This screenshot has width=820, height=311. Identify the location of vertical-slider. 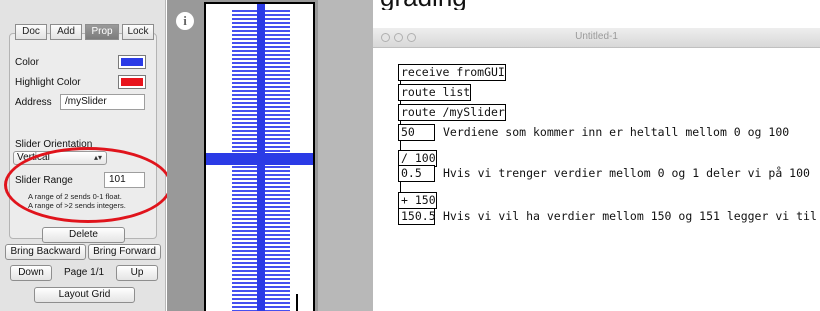
(259, 156).